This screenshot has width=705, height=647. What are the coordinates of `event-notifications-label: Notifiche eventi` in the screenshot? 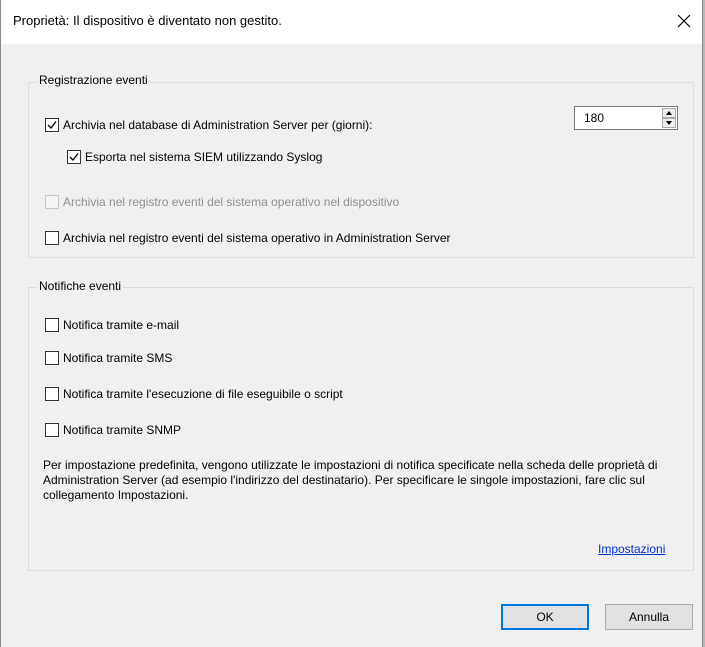 It's located at (80, 286).